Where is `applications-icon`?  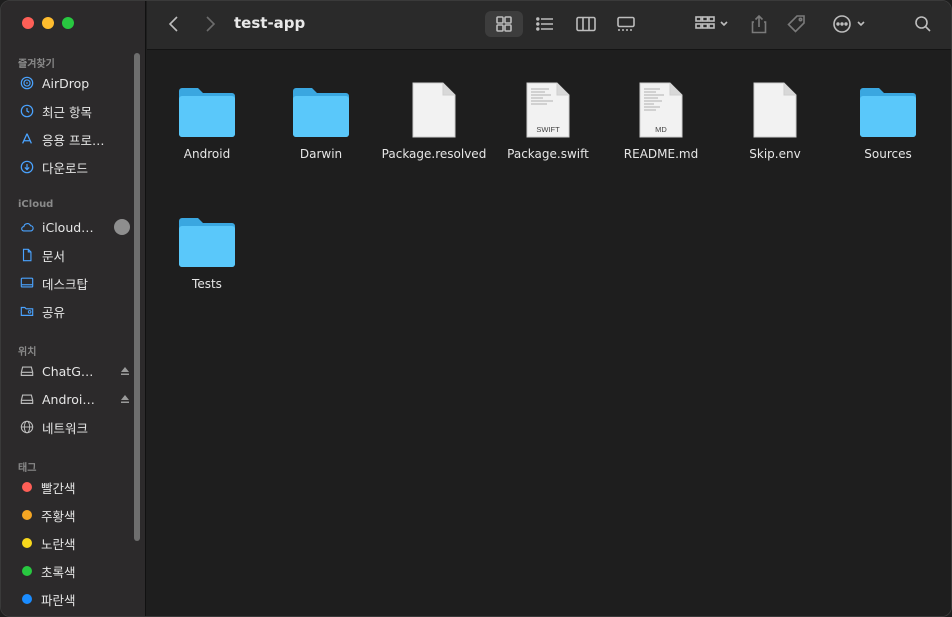
applications-icon is located at coordinates (27, 139).